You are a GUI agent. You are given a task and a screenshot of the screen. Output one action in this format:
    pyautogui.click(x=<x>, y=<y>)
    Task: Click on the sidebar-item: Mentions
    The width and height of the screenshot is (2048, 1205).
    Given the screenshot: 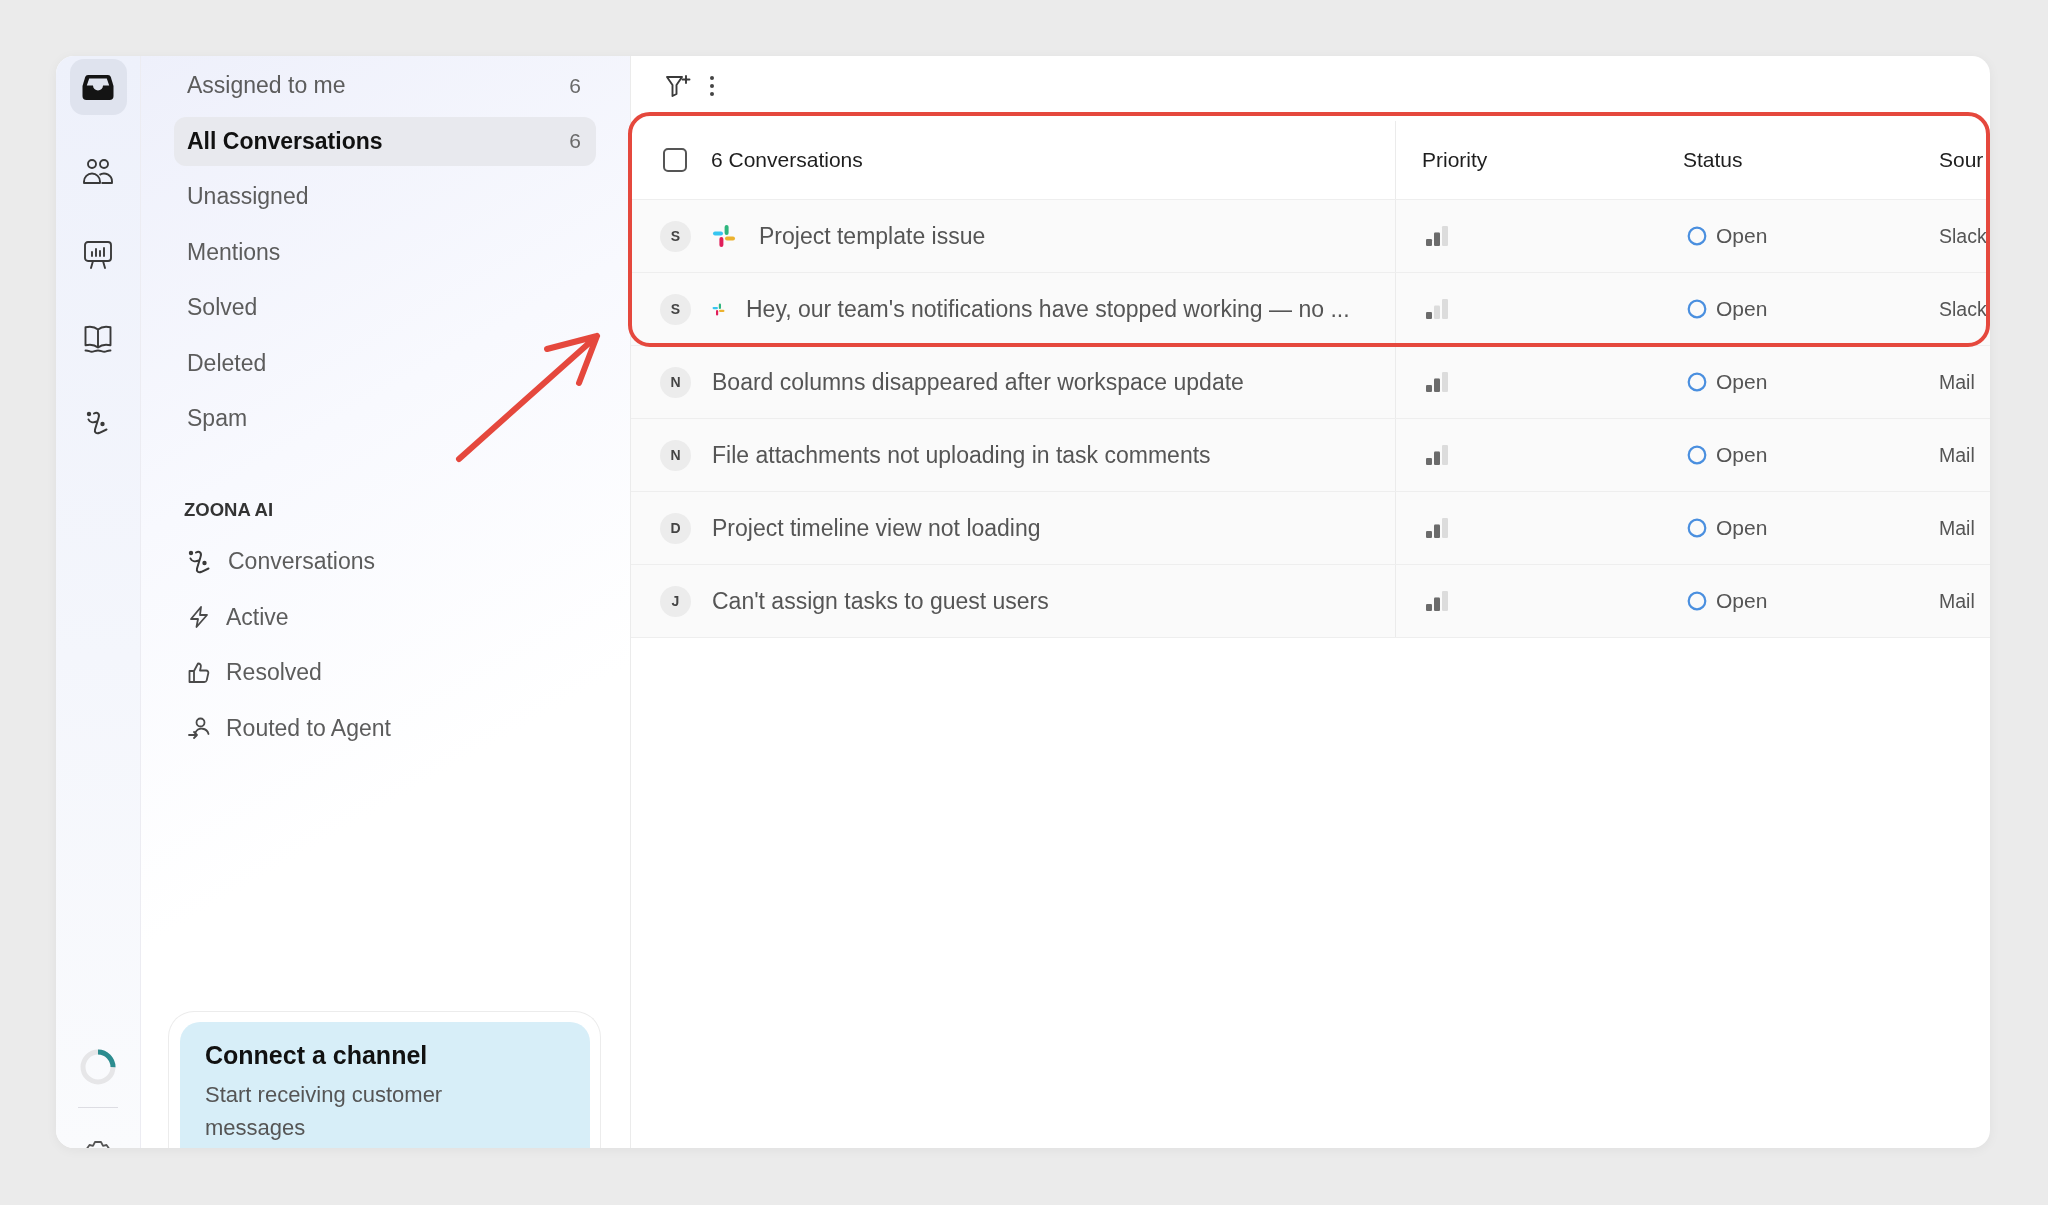 What is the action you would take?
    pyautogui.click(x=385, y=252)
    